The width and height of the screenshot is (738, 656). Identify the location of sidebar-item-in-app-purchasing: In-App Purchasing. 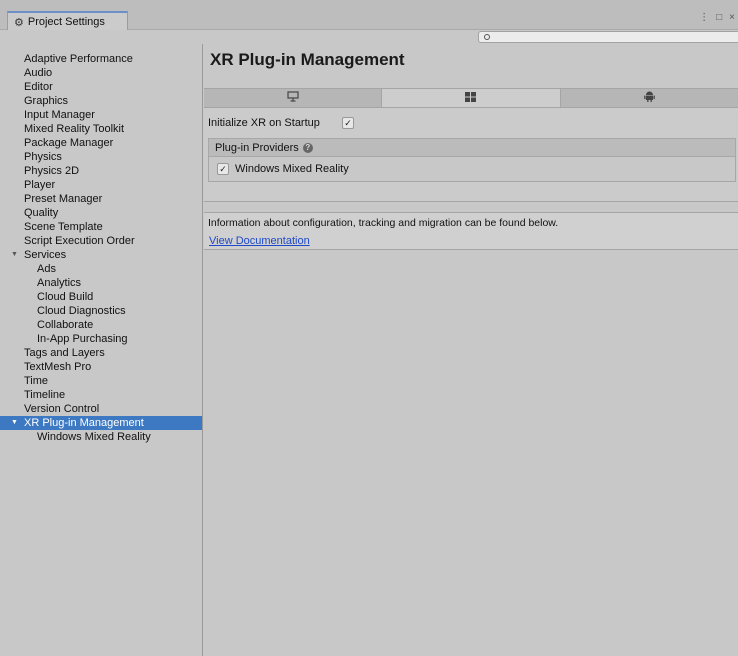
(101, 339).